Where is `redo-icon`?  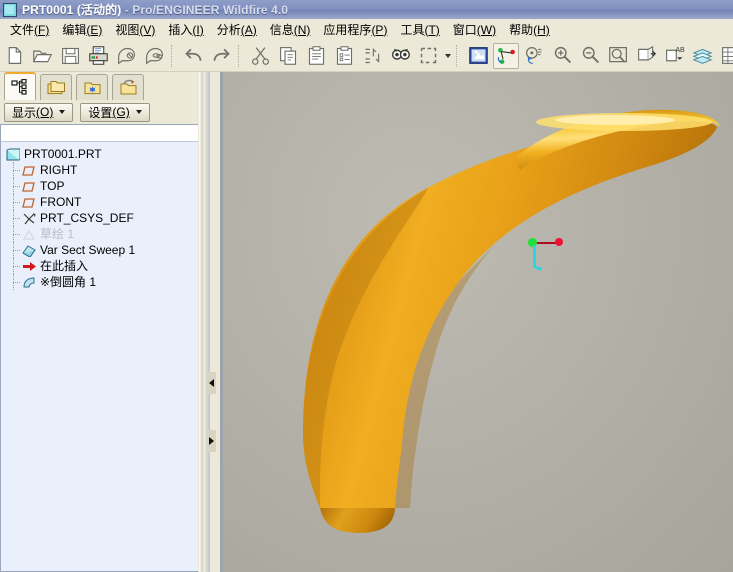 redo-icon is located at coordinates (221, 54).